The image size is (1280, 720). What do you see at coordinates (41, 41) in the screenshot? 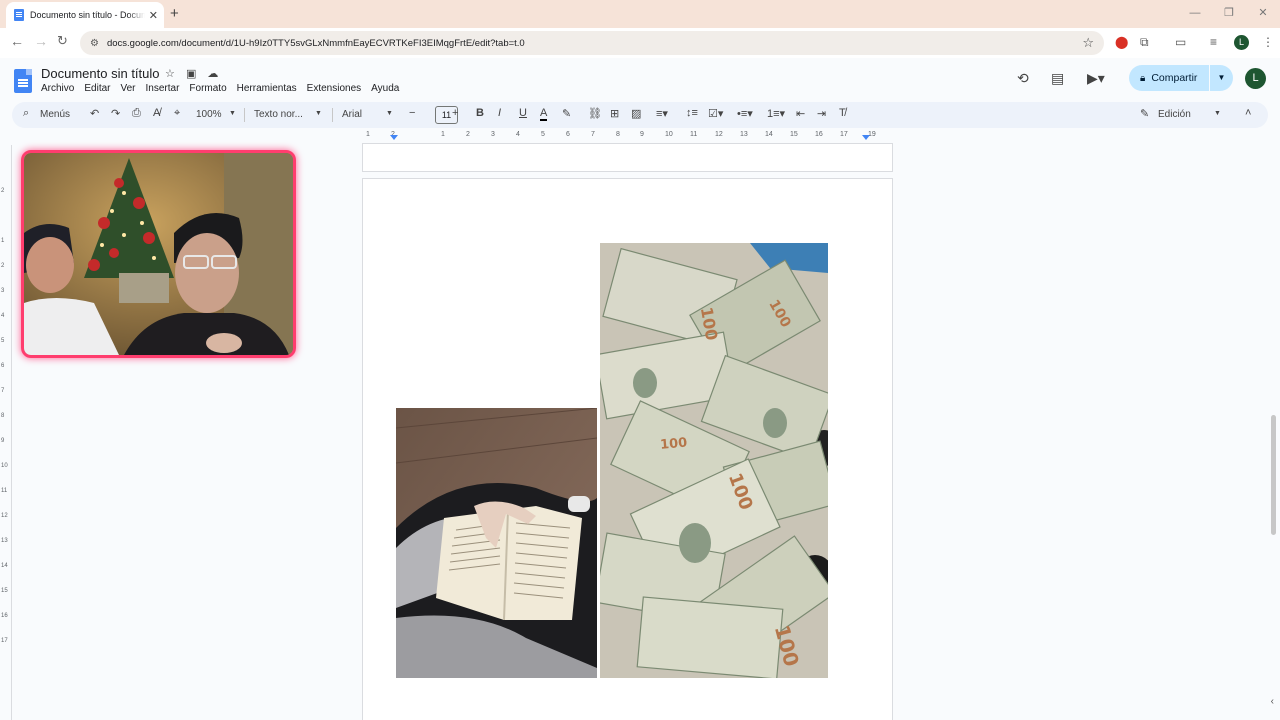
I see `forward-icon: →` at bounding box center [41, 41].